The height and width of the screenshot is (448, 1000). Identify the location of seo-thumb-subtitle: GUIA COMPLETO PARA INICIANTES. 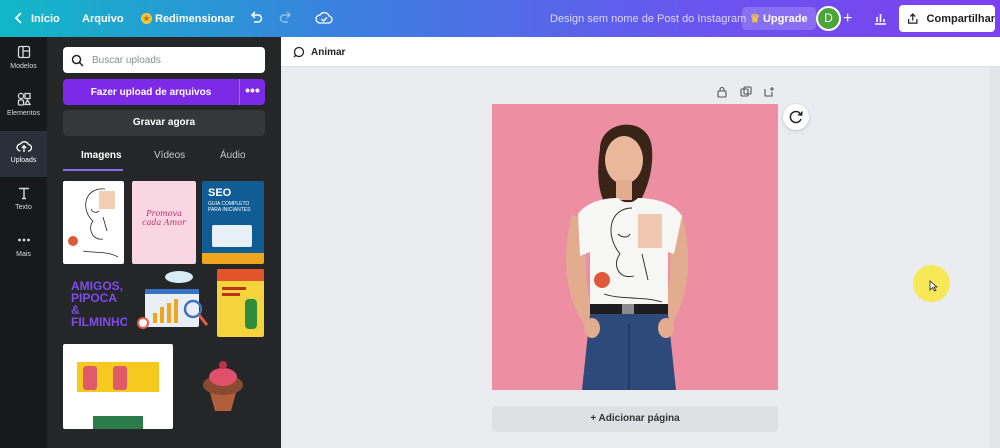
(229, 207).